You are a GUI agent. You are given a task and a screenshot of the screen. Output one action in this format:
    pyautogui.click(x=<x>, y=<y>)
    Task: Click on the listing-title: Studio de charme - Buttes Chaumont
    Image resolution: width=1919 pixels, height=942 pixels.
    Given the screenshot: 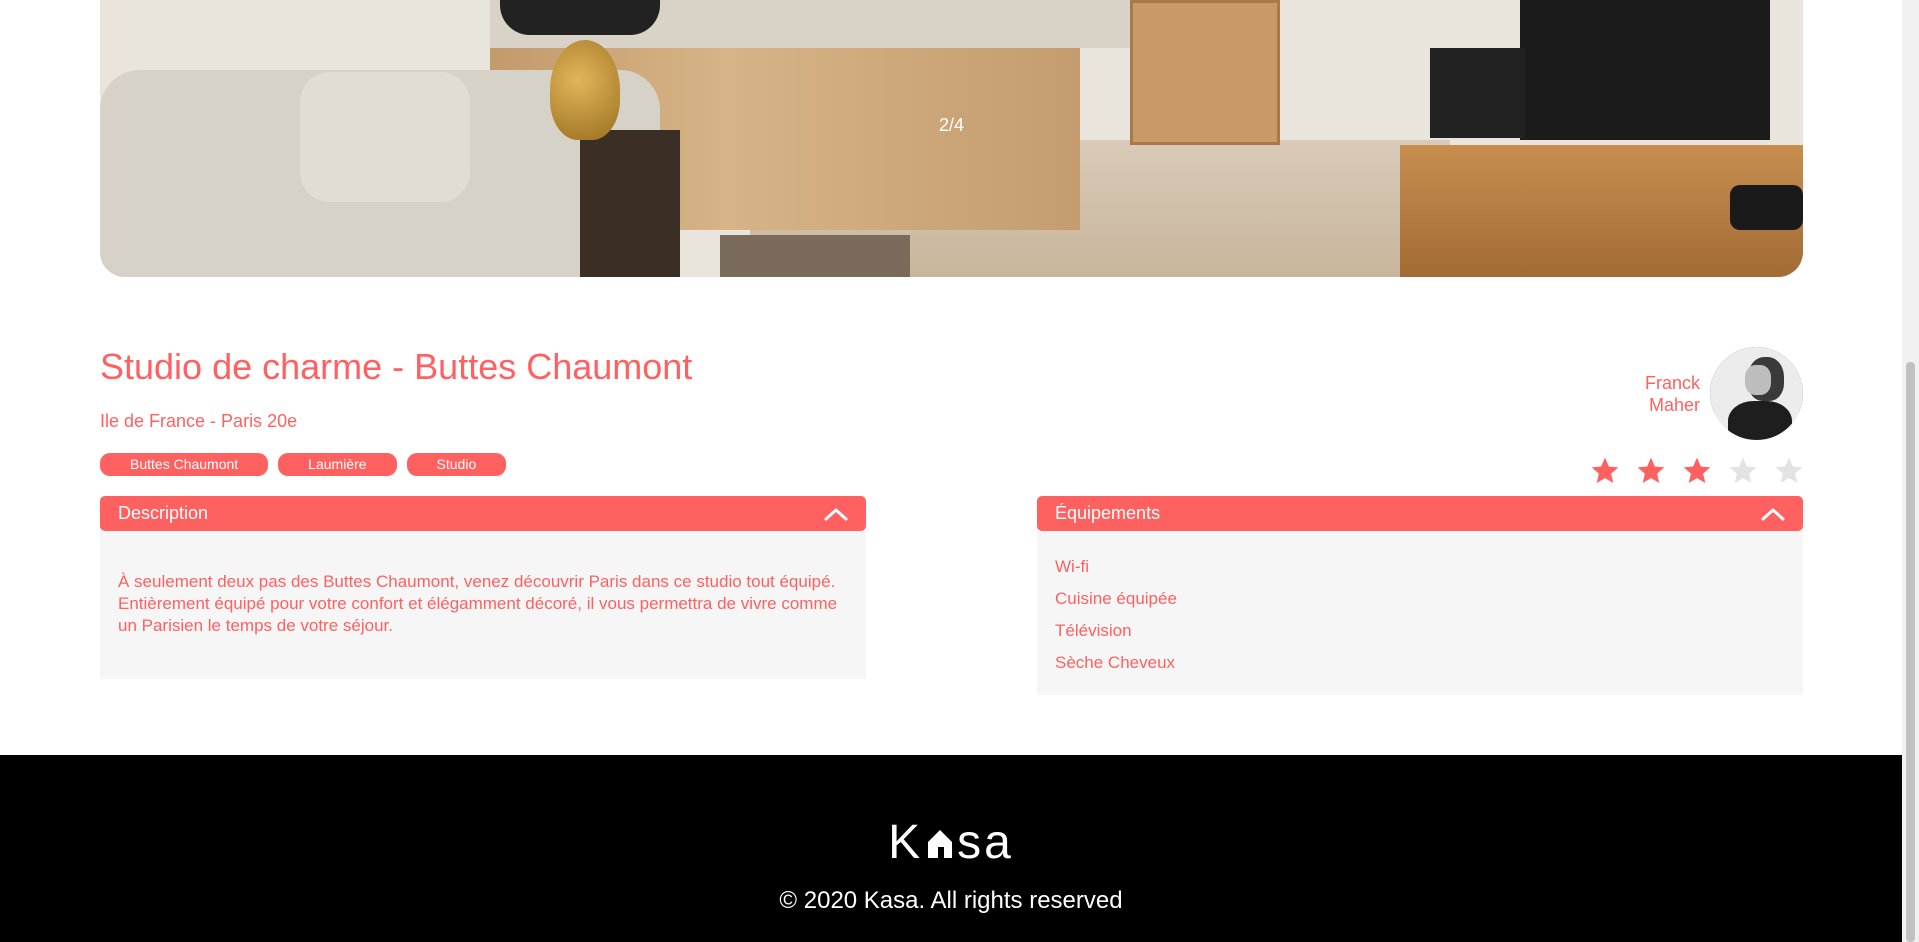 What is the action you would take?
    pyautogui.click(x=396, y=366)
    